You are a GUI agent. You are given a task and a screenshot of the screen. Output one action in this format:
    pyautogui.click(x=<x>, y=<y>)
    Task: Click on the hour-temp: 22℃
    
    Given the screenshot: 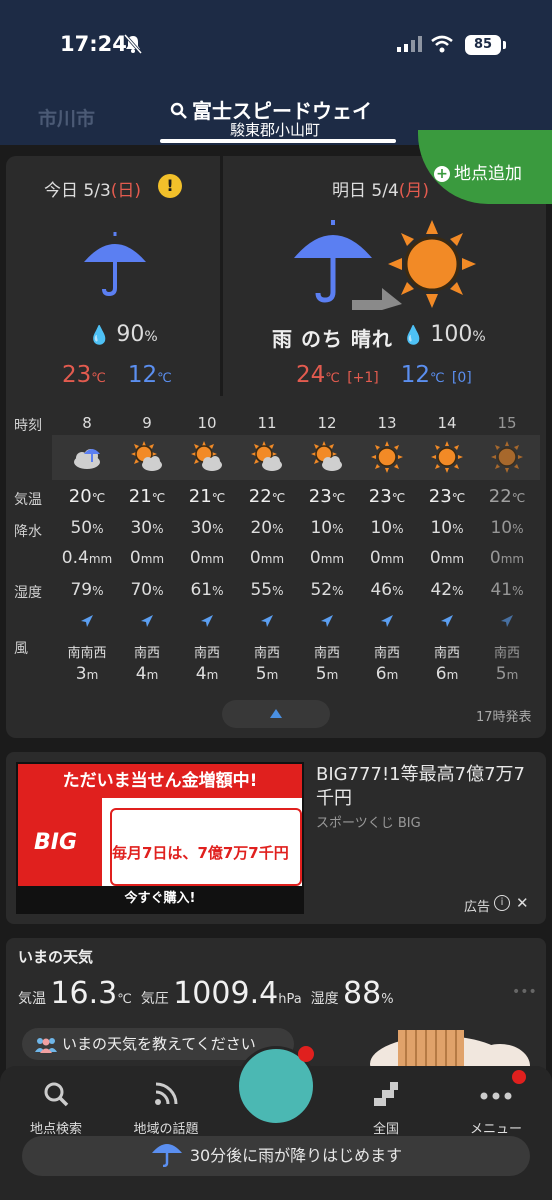 What is the action you would take?
    pyautogui.click(x=507, y=496)
    